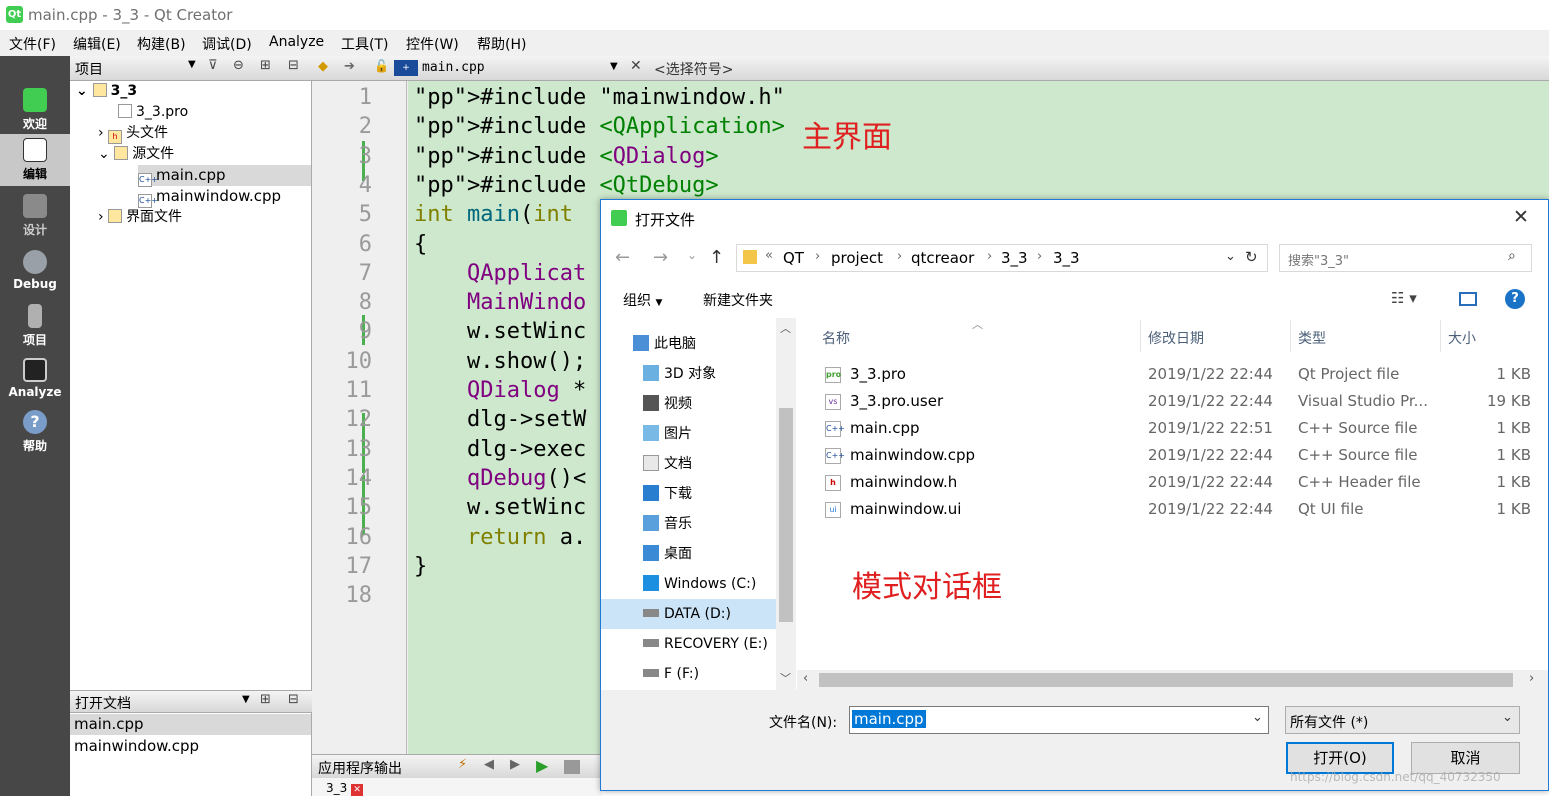 This screenshot has height=796, width=1549. What do you see at coordinates (432, 44) in the screenshot?
I see `menu-controls: 控件(W)` at bounding box center [432, 44].